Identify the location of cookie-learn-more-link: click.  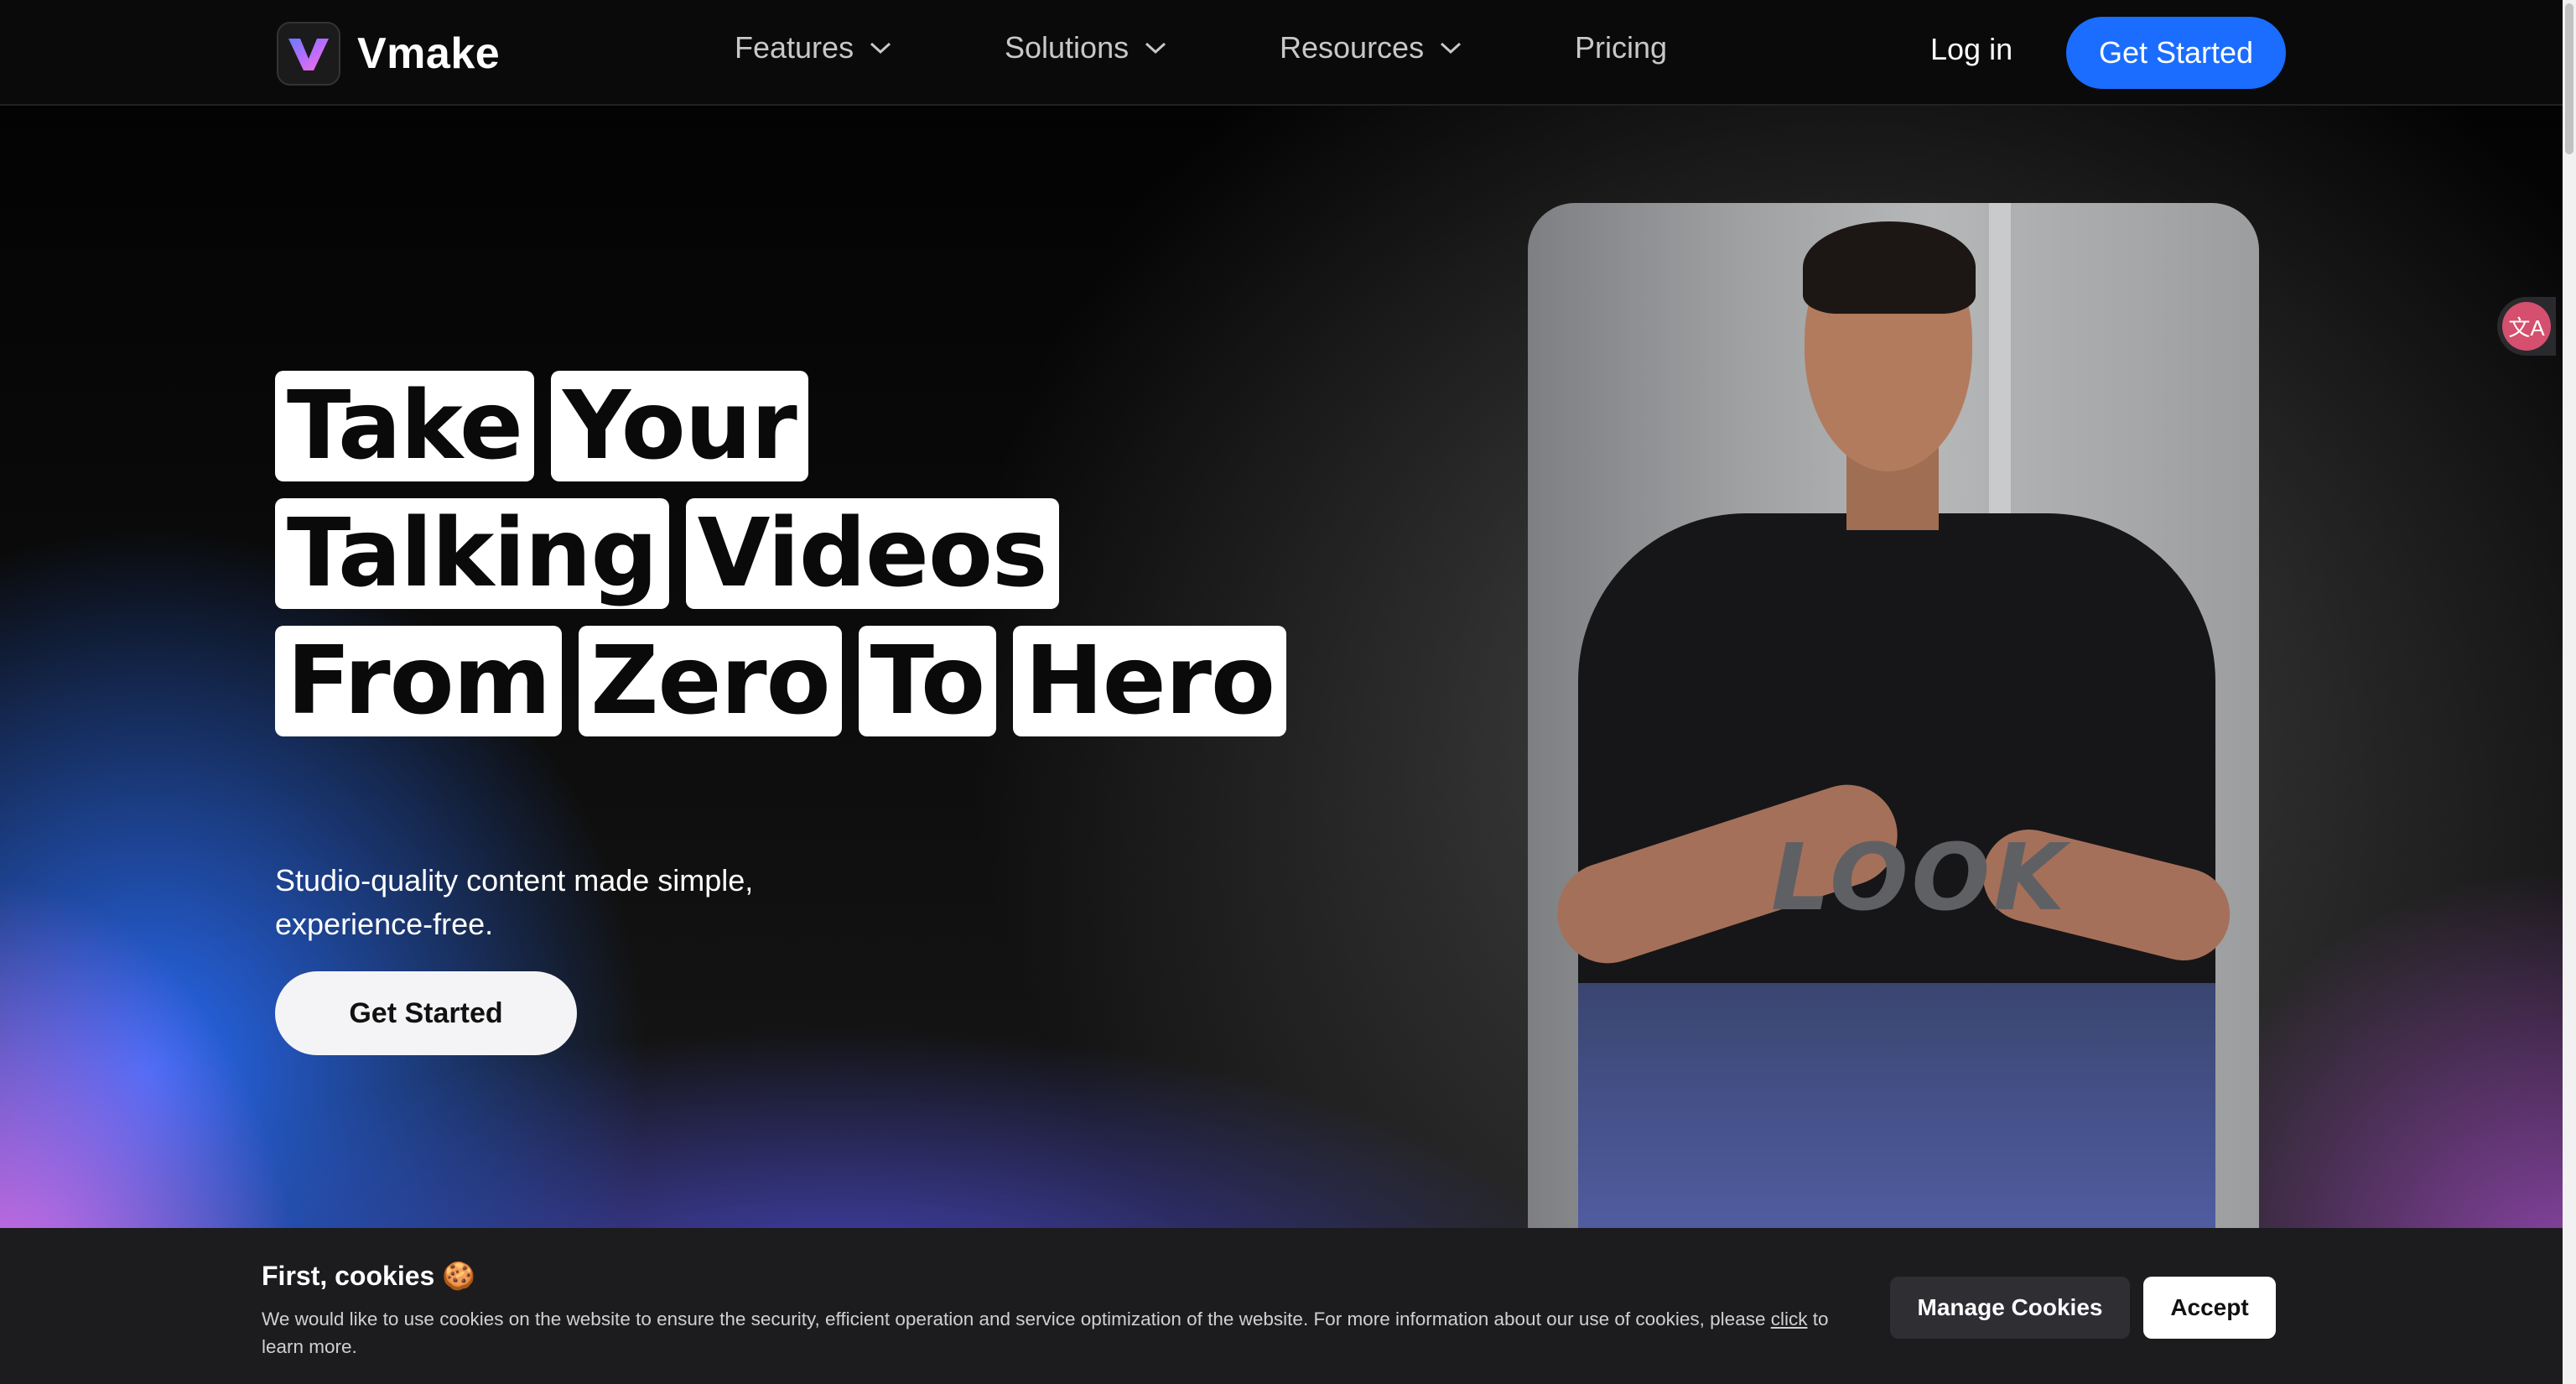
(1789, 1319).